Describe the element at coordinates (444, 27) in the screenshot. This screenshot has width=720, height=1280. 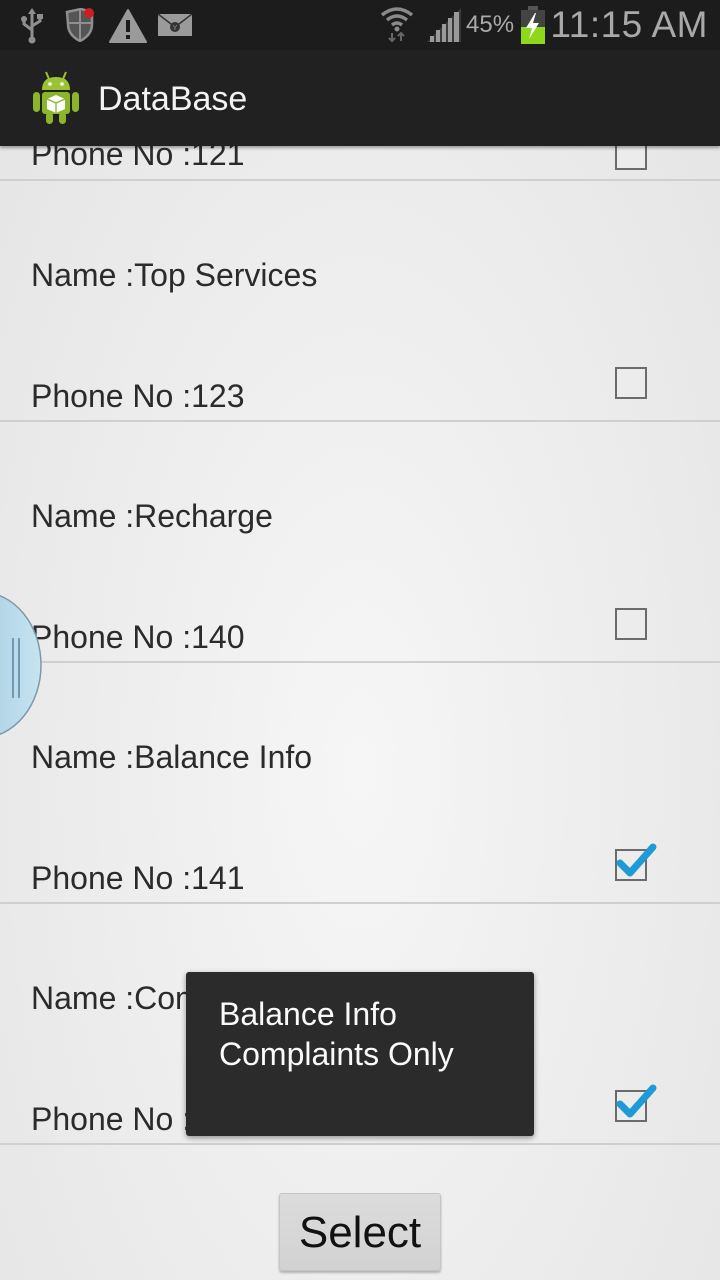
I see `signal-icon` at that location.